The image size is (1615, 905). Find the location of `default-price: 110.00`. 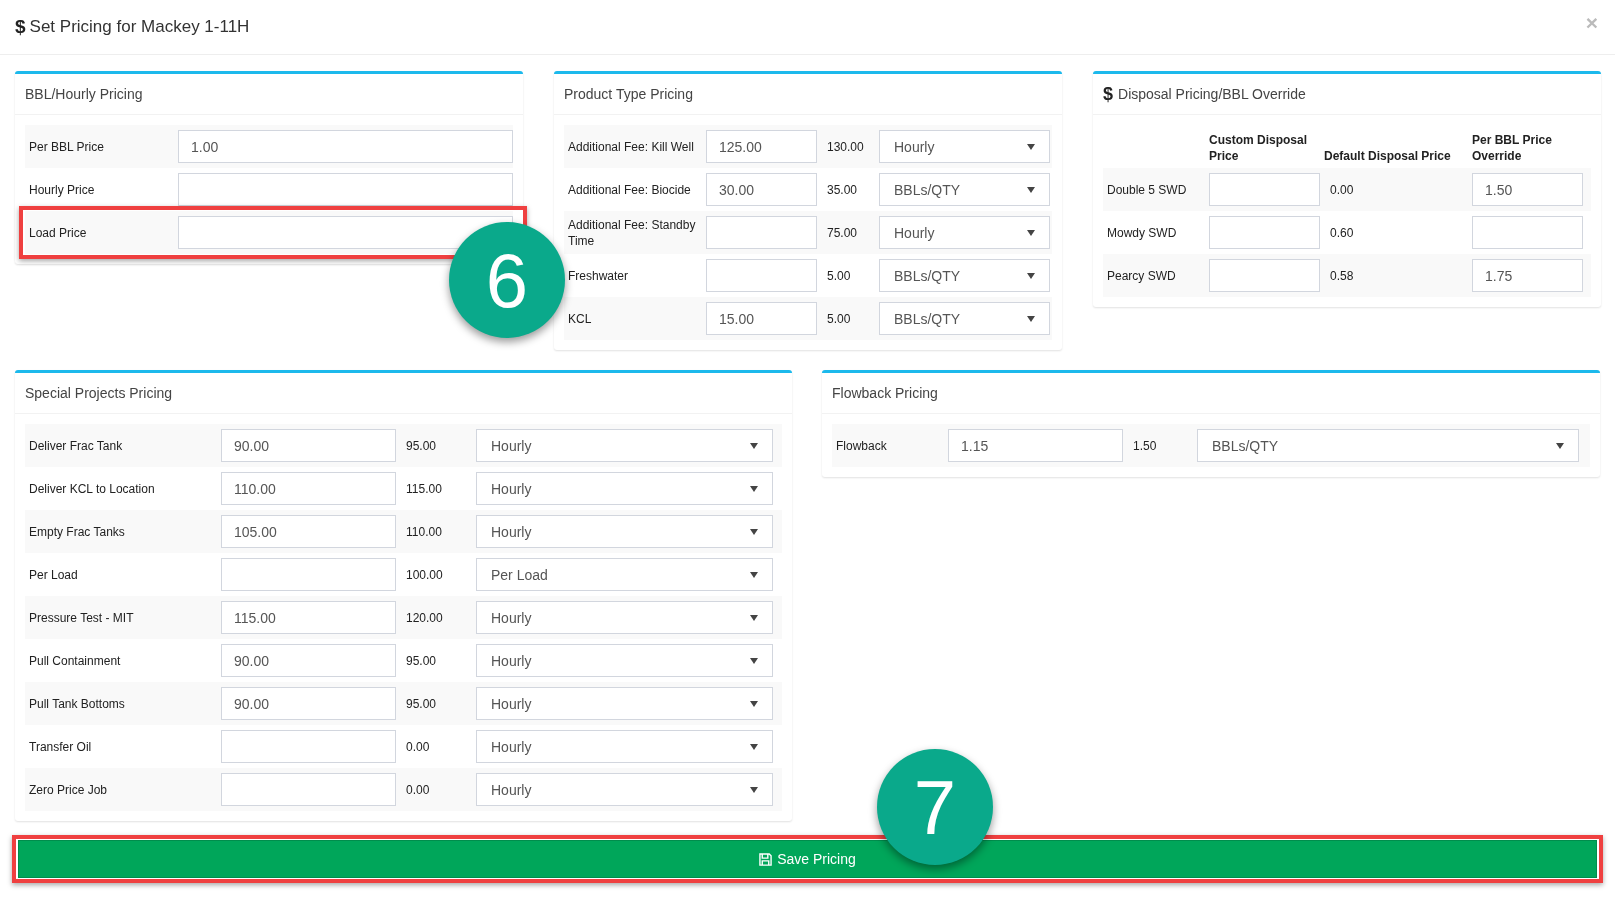

default-price: 110.00 is located at coordinates (424, 531).